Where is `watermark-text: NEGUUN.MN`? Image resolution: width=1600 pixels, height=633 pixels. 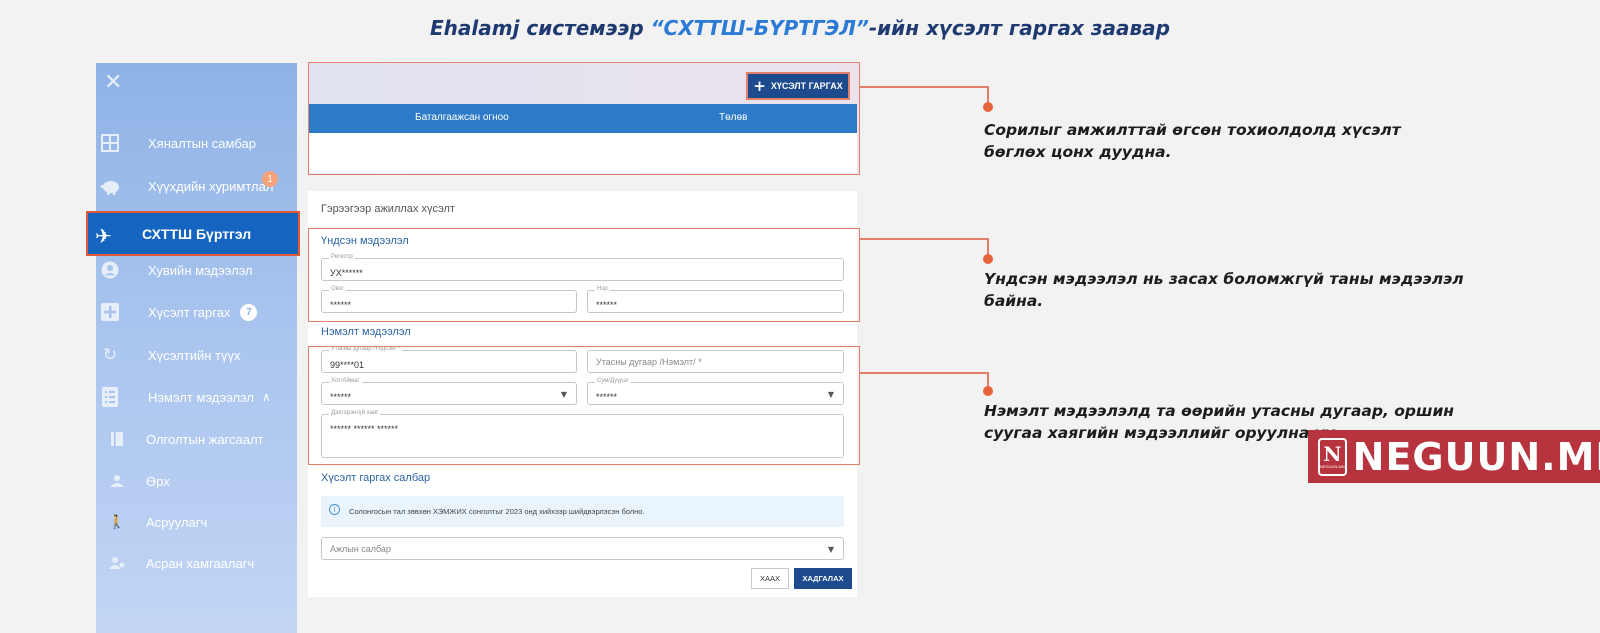
watermark-text: NEGUUN.MN is located at coordinates (1476, 456).